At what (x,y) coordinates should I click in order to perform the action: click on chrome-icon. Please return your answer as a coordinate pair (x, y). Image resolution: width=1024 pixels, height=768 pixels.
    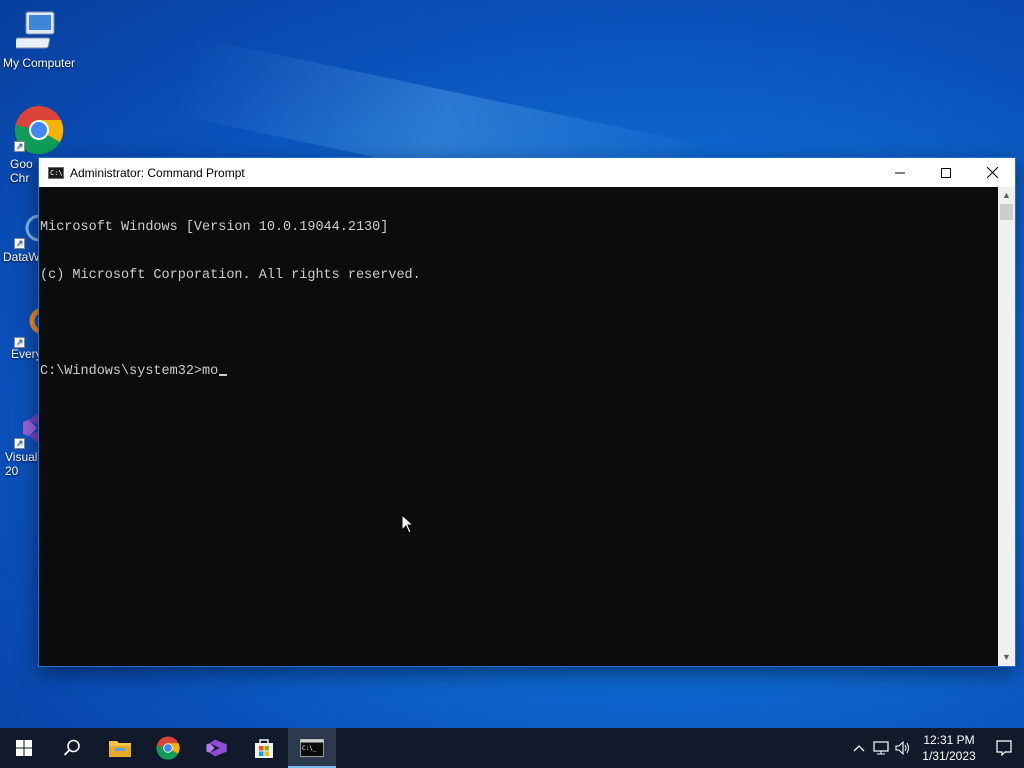
    Looking at the image, I should click on (168, 748).